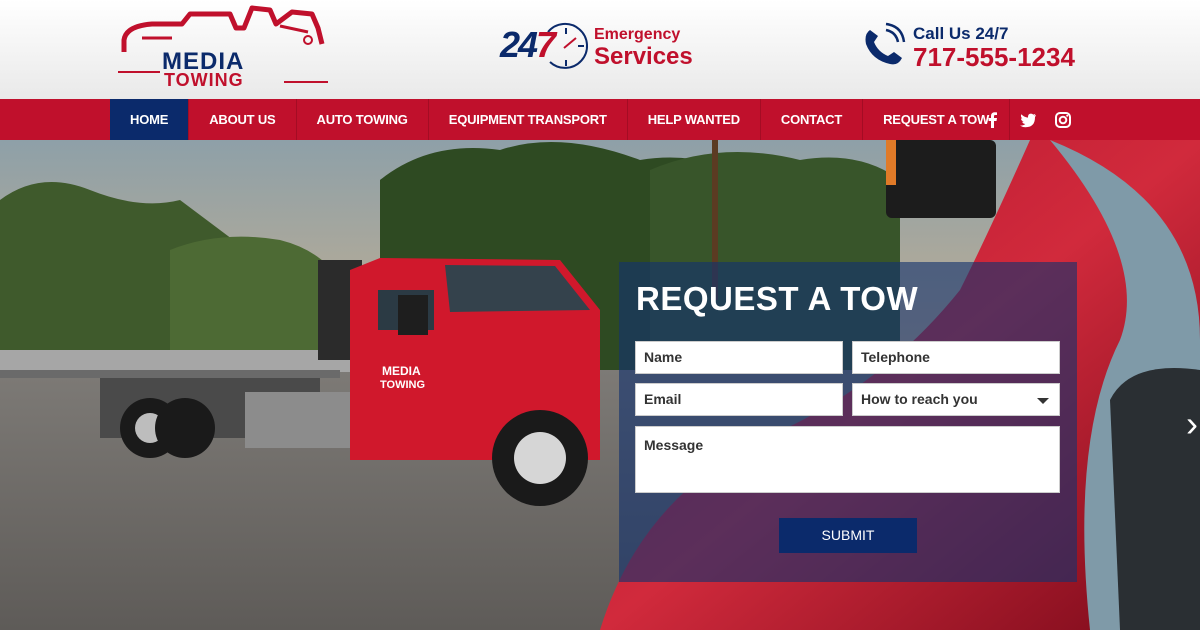 The image size is (1200, 630). I want to click on contact-method-selected: How to reach you, so click(919, 399).